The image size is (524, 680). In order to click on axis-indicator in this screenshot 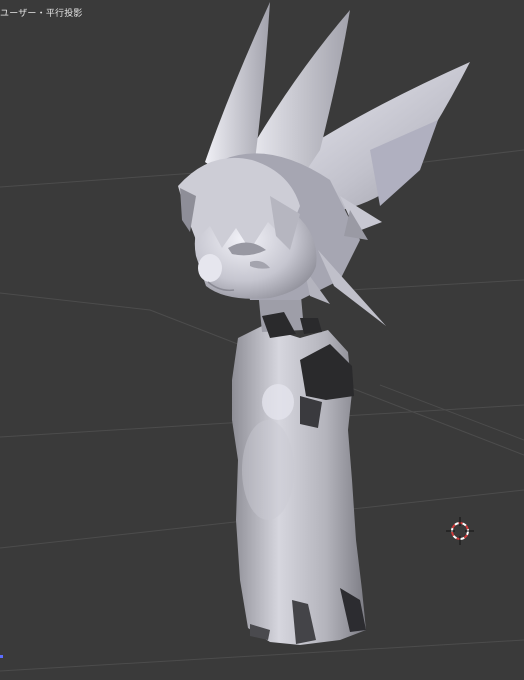, I will do `click(1, 656)`.